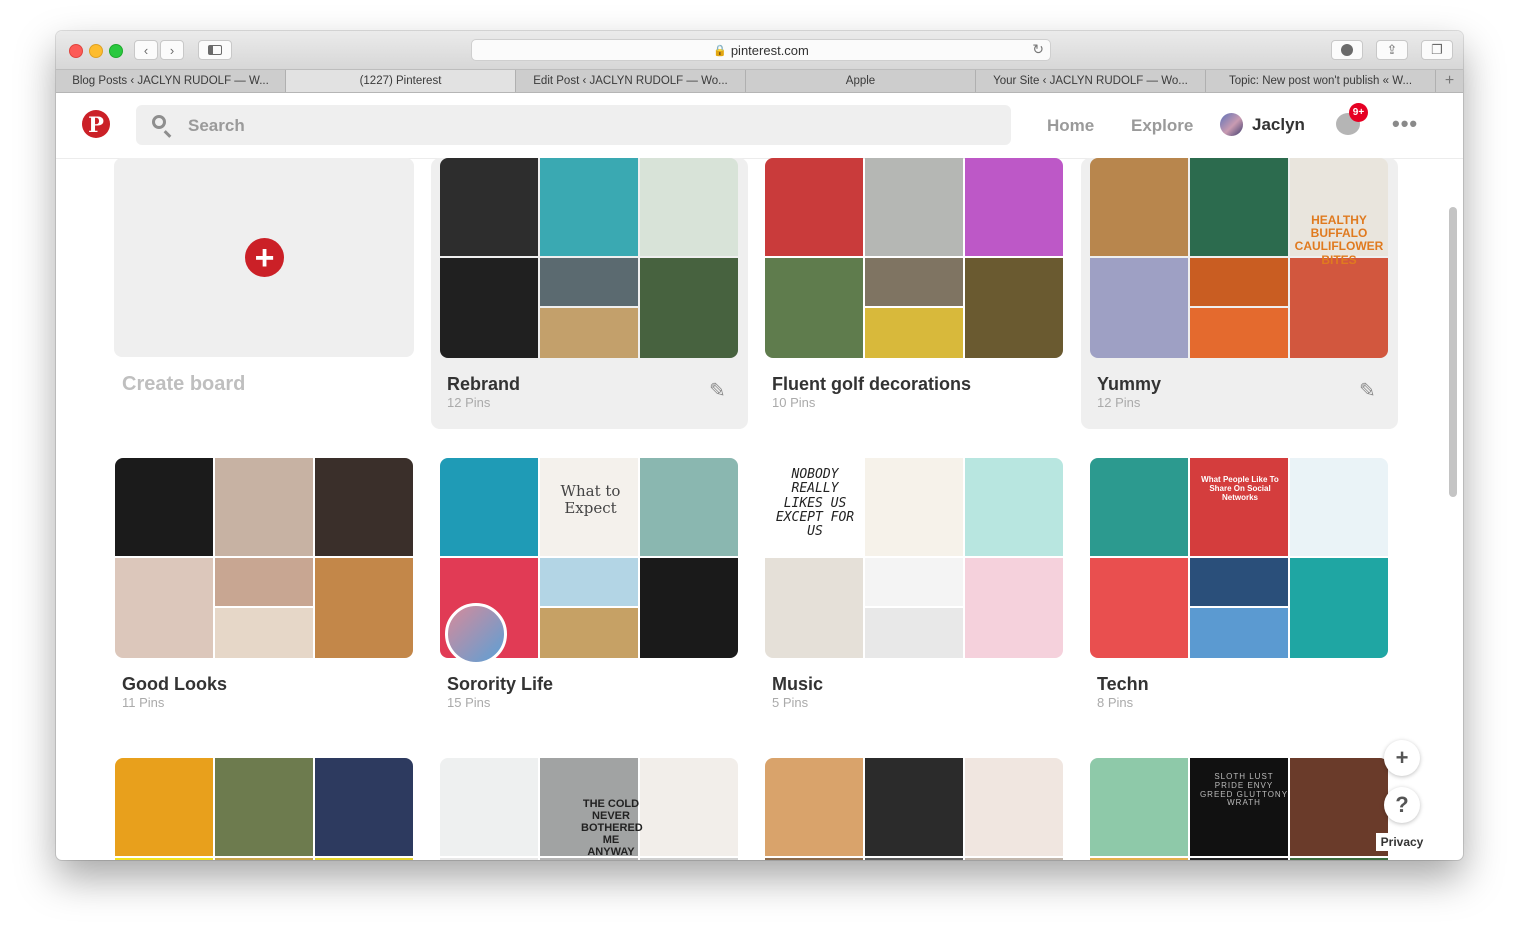 The image size is (1519, 941). Describe the element at coordinates (914, 293) in the screenshot. I see `board-card-fluent-golf: Fluent golf decorations 10 Pins` at that location.